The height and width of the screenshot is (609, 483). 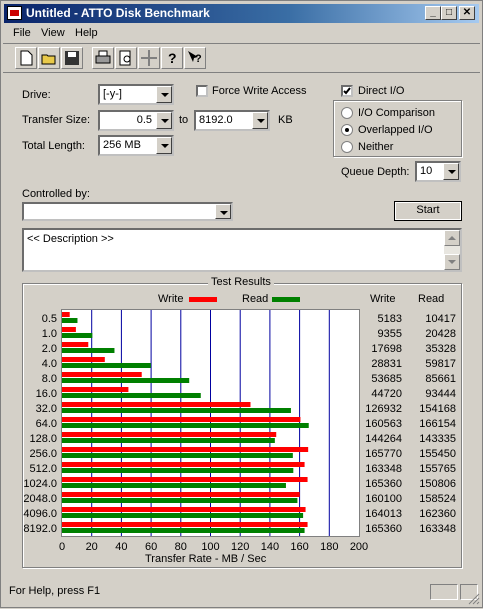 I want to click on read-value: 154168, so click(x=437, y=409).